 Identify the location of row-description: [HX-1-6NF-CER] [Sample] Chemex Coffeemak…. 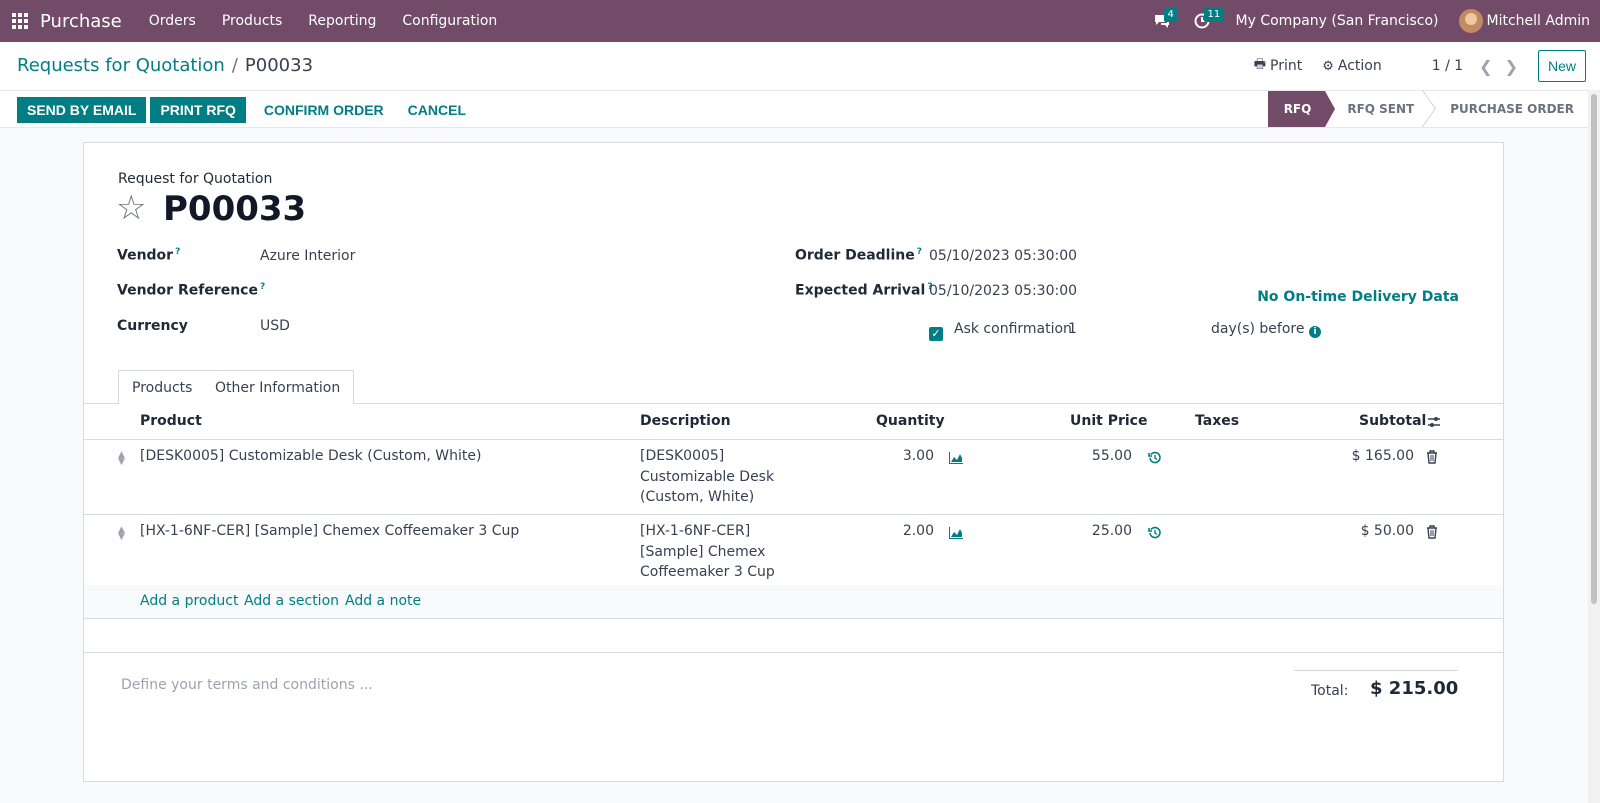
(710, 552).